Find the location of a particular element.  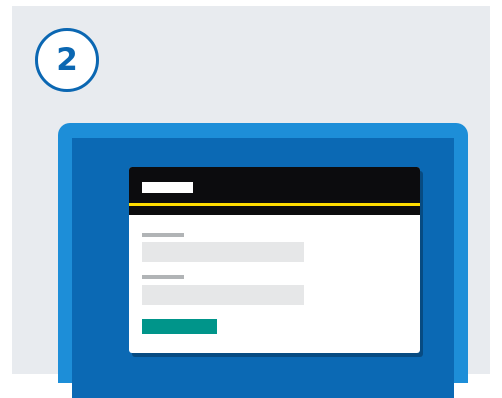

page-header is located at coordinates (274, 185).